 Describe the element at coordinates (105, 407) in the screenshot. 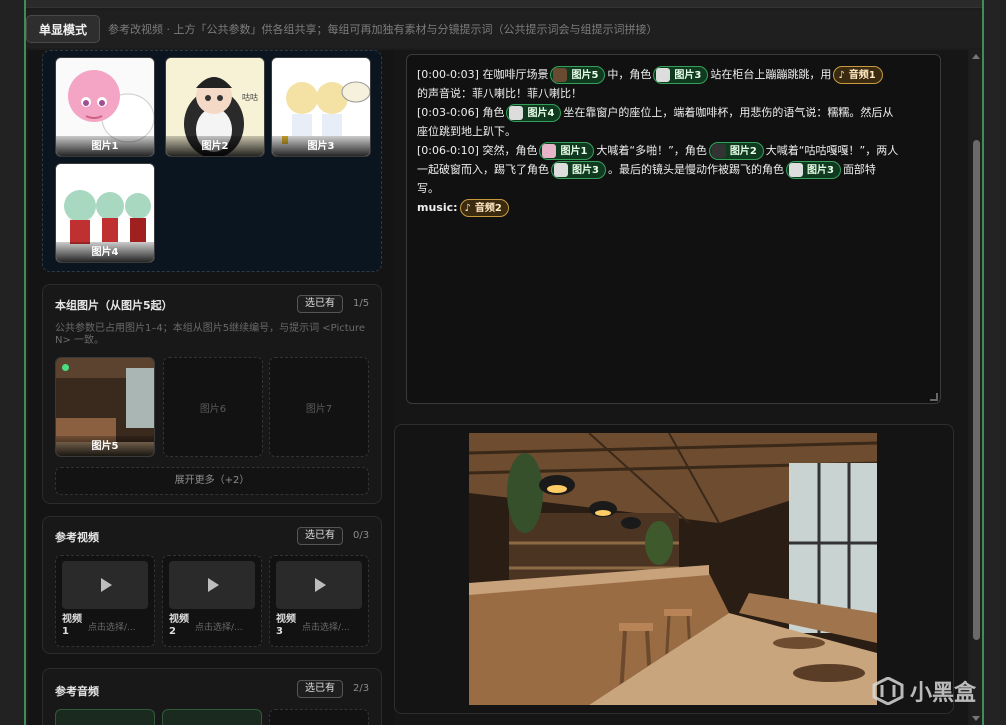

I see `group-image-5: 图片5` at that location.